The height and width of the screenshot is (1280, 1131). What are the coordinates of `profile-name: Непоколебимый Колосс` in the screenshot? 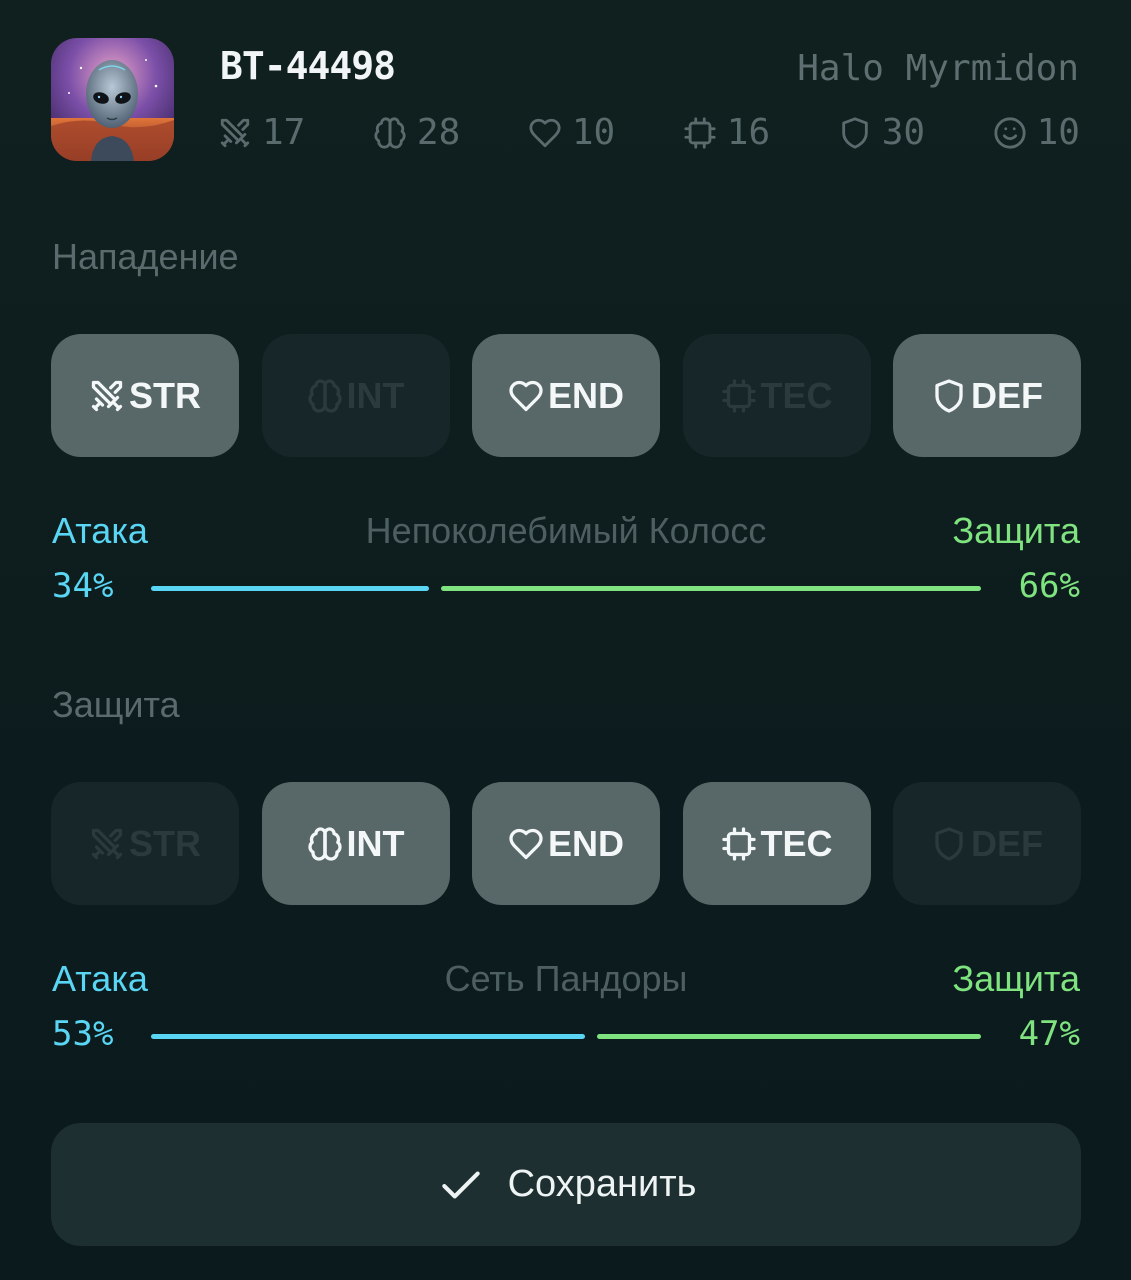 It's located at (566, 530).